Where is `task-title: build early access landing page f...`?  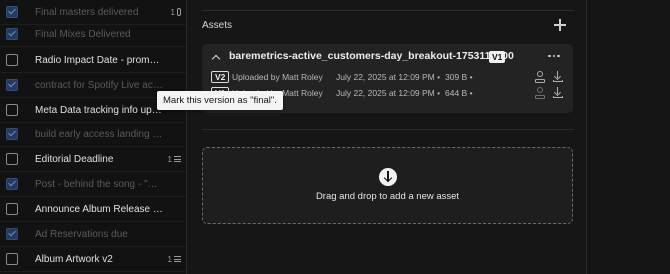 task-title: build early access landing page f... is located at coordinates (99, 134).